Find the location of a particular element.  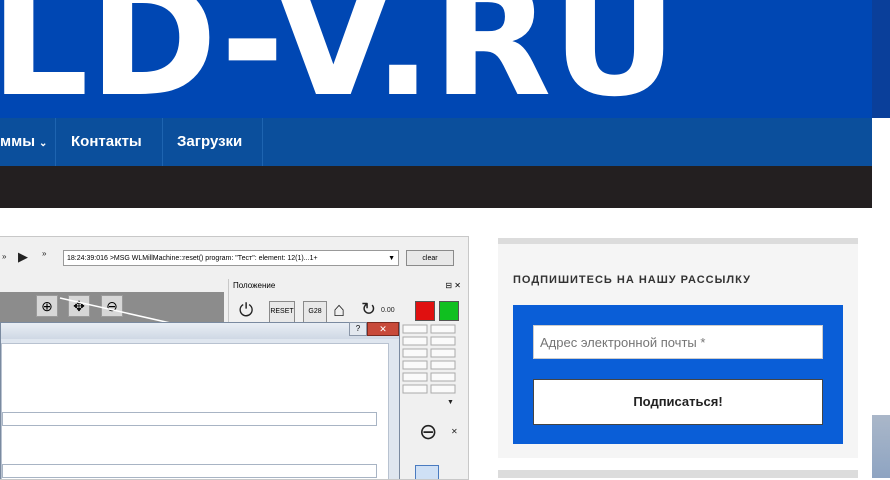

background-photo is located at coordinates (881, 446).